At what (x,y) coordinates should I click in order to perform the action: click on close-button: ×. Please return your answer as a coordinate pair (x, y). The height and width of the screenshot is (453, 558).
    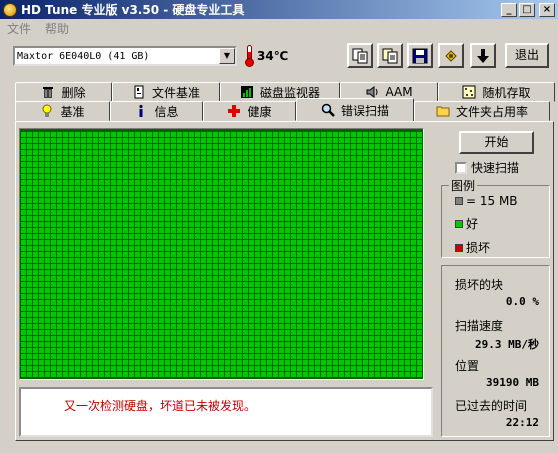
    Looking at the image, I should click on (547, 9).